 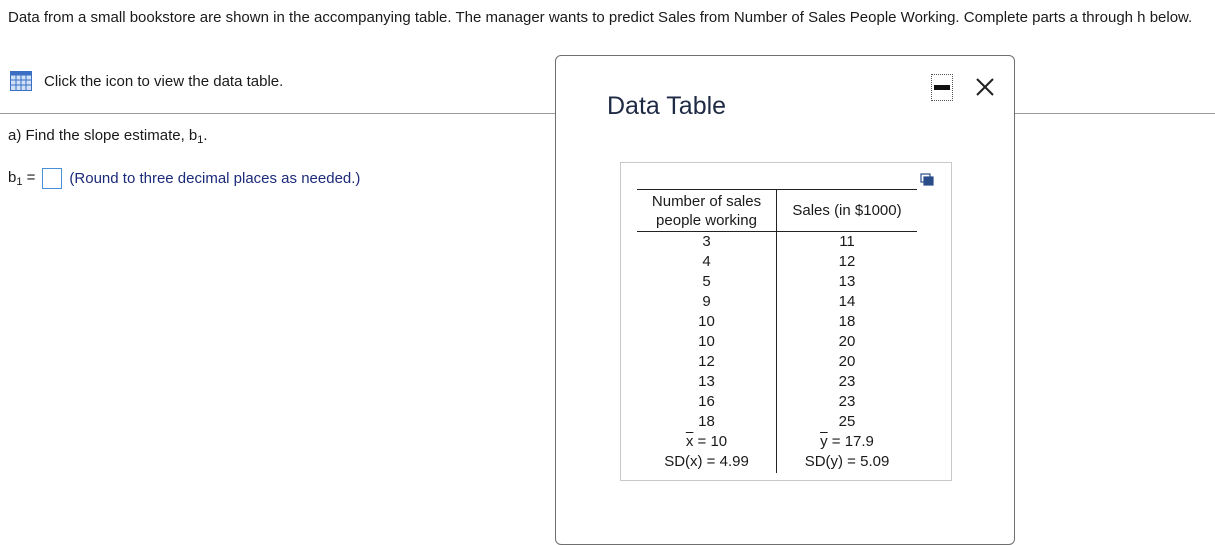 What do you see at coordinates (847, 301) in the screenshot?
I see `table-cell: 14` at bounding box center [847, 301].